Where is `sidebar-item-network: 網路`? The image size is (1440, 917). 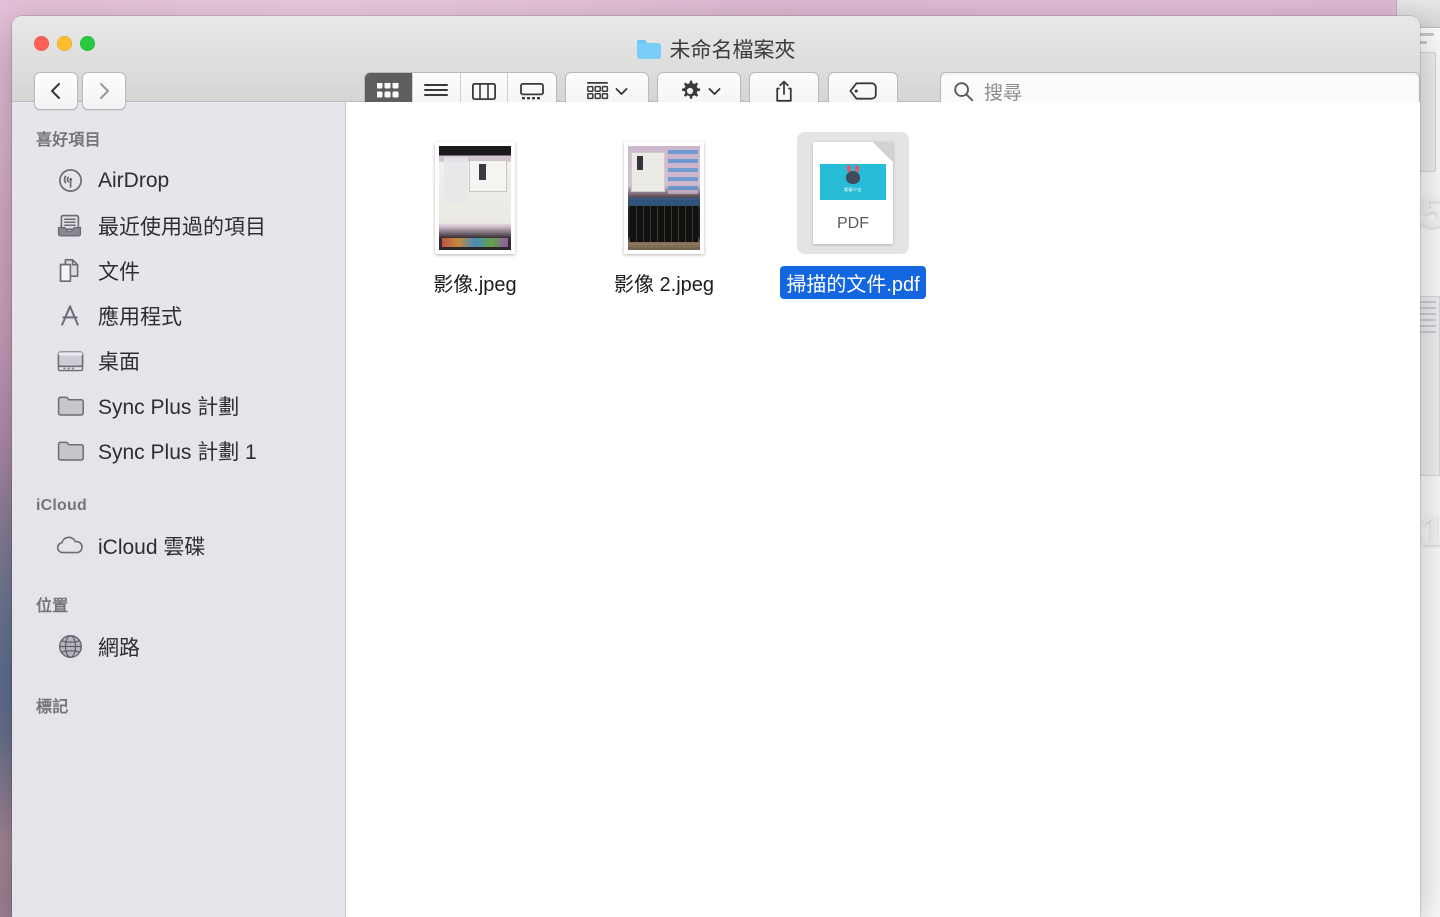 sidebar-item-network: 網路 is located at coordinates (178, 646).